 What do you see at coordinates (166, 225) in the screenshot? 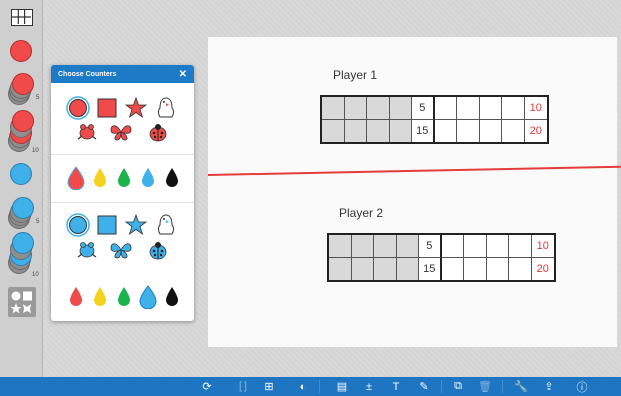
I see `blue-penguin-counter-option` at bounding box center [166, 225].